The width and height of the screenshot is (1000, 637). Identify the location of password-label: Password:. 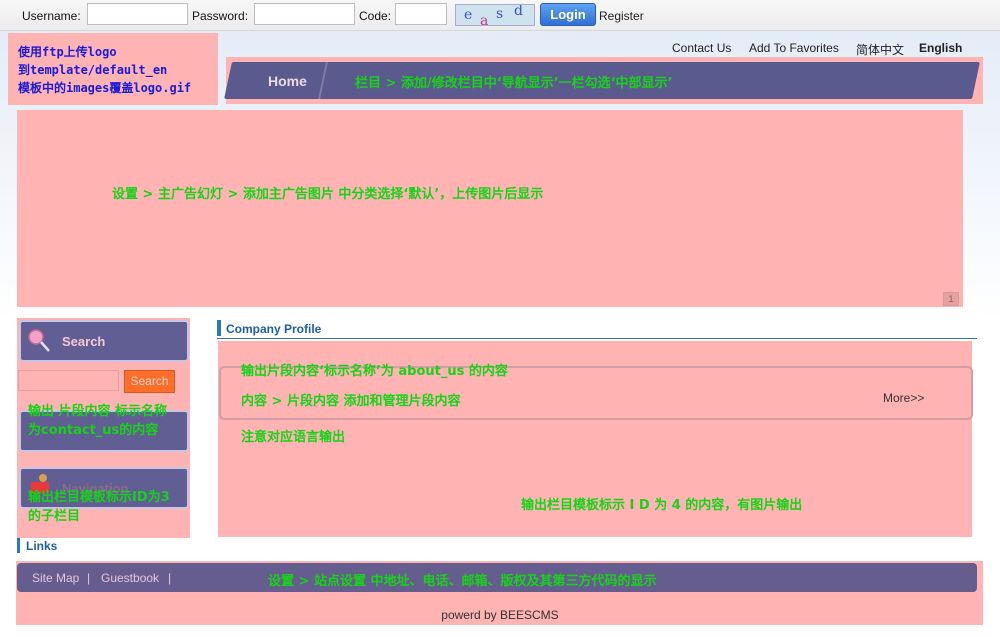
(220, 16).